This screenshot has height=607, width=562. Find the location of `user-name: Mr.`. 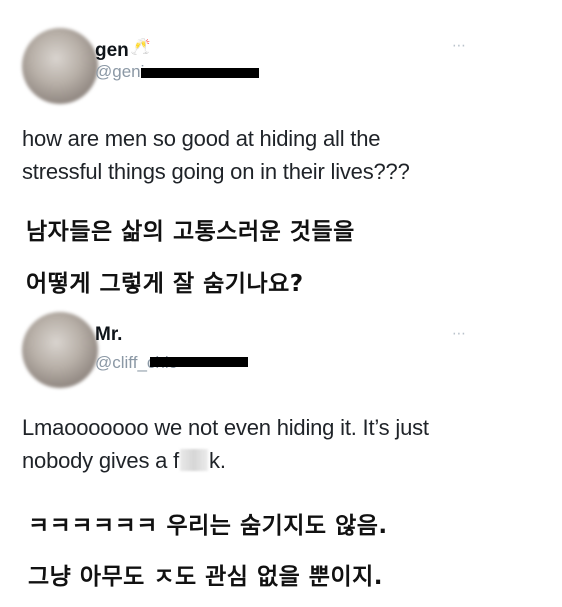

user-name: Mr. is located at coordinates (108, 335).